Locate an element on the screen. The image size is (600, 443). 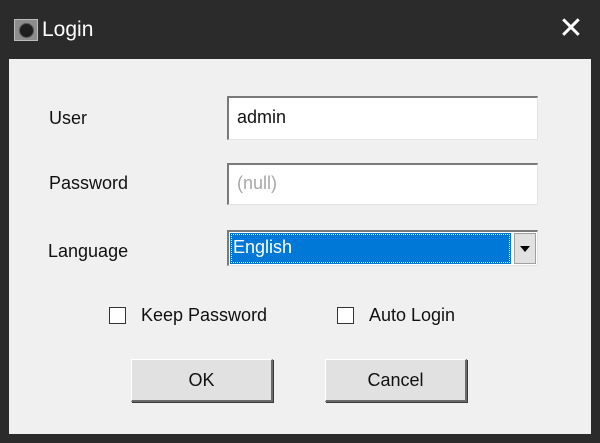
keep-password-label: Keep Password is located at coordinates (204, 315).